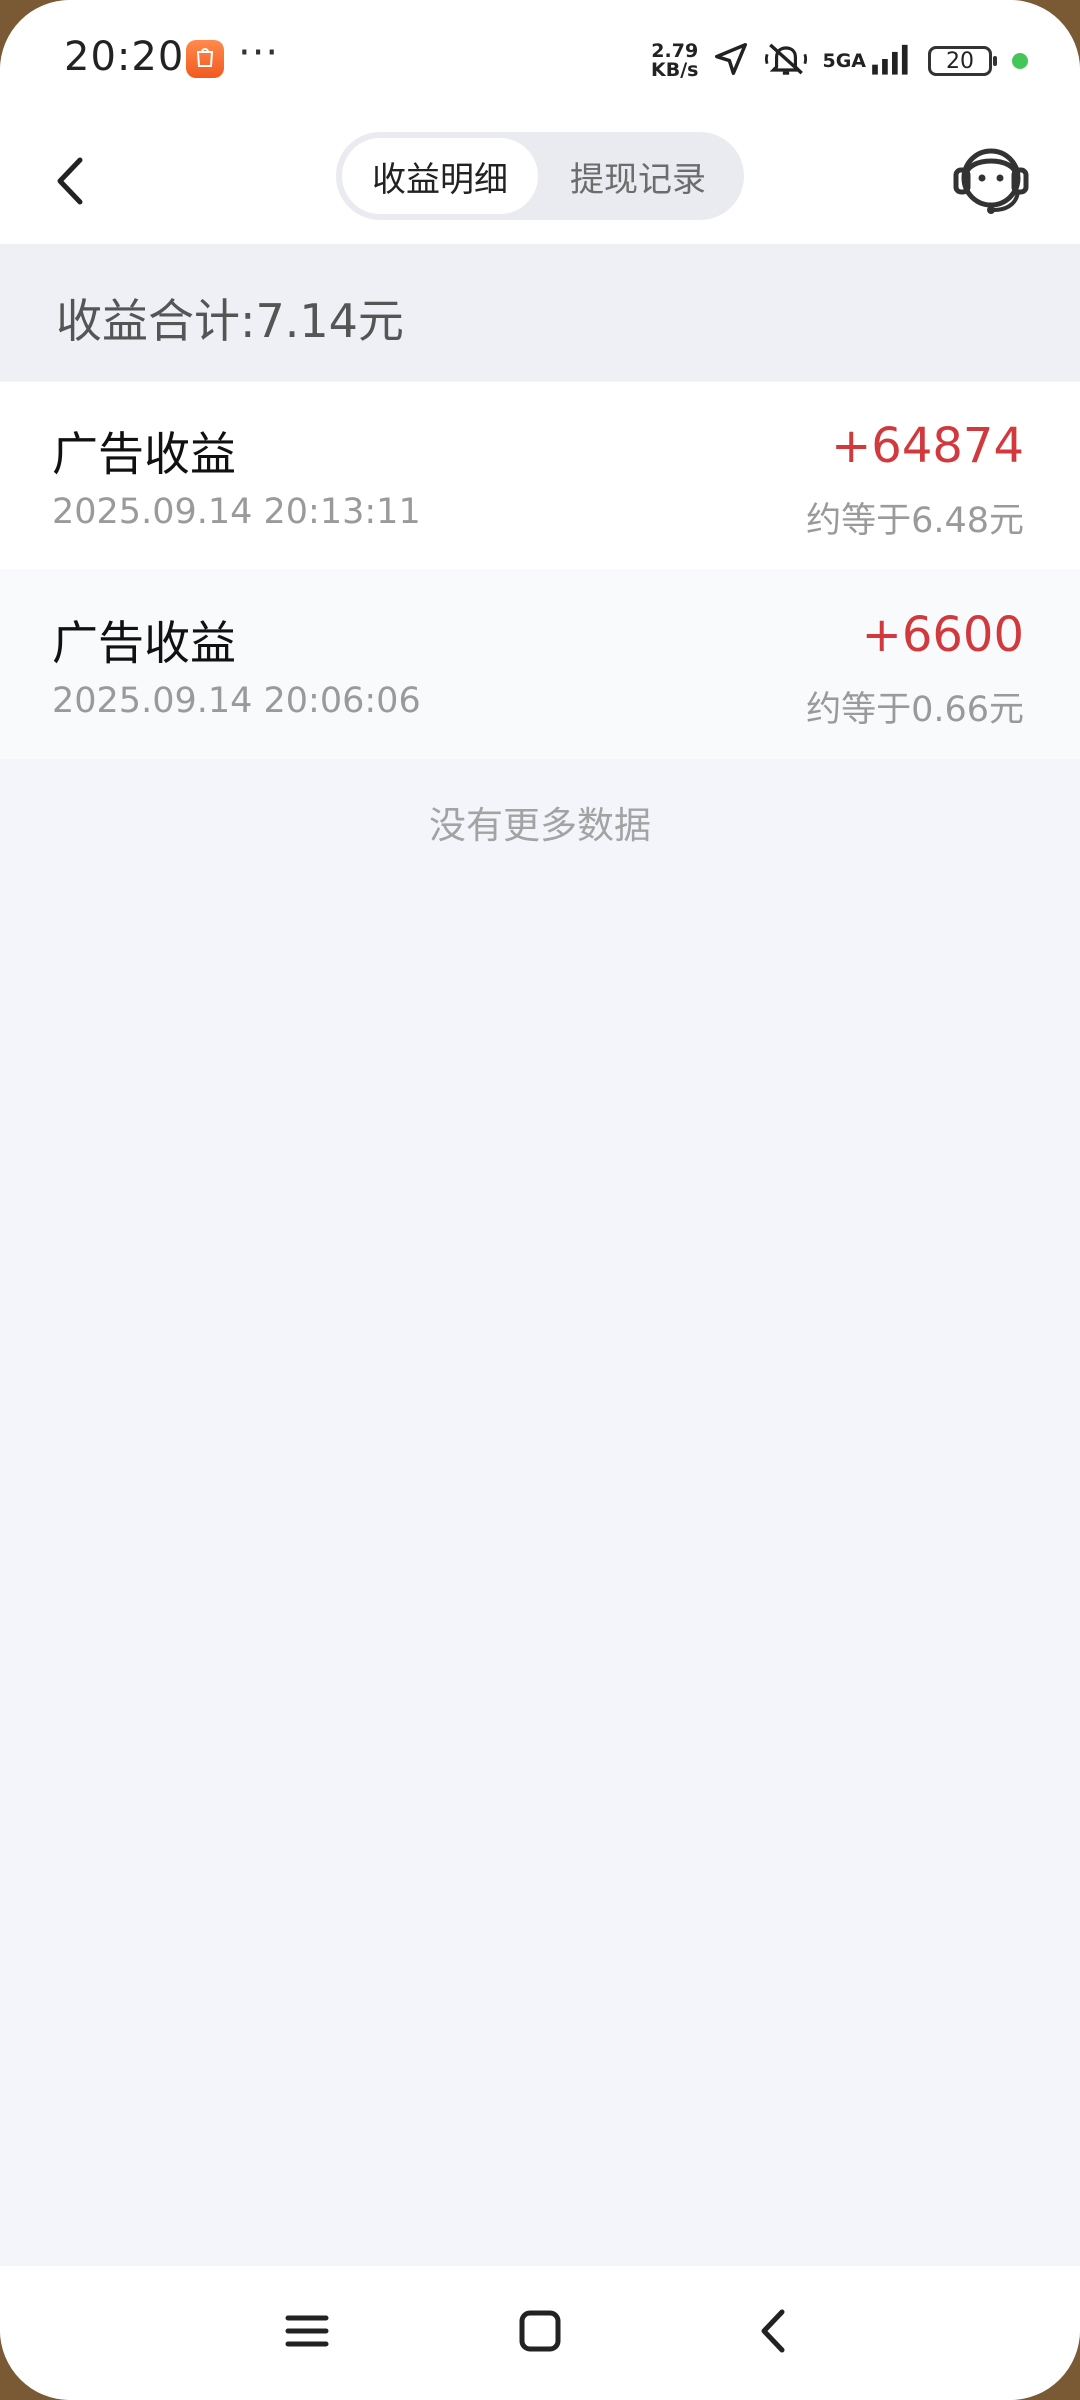  I want to click on no-more-data-text: 没有更多数据, so click(540, 825).